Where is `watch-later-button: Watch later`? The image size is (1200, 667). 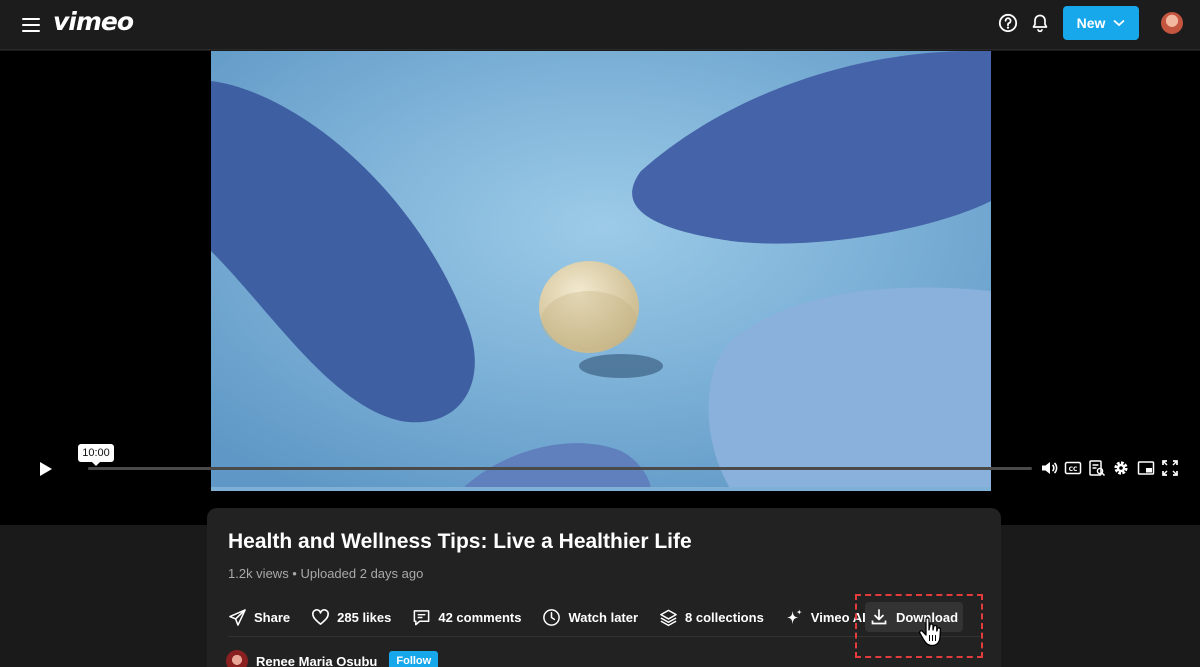
watch-later-button: Watch later is located at coordinates (590, 617).